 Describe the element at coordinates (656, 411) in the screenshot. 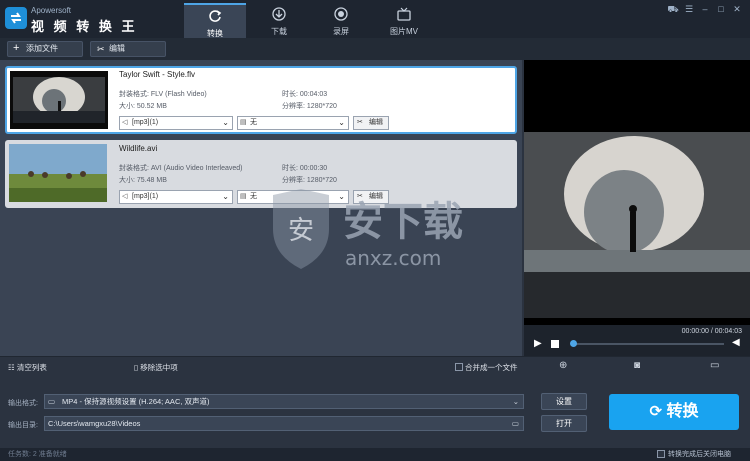

I see `refresh-icon: ⟳` at that location.